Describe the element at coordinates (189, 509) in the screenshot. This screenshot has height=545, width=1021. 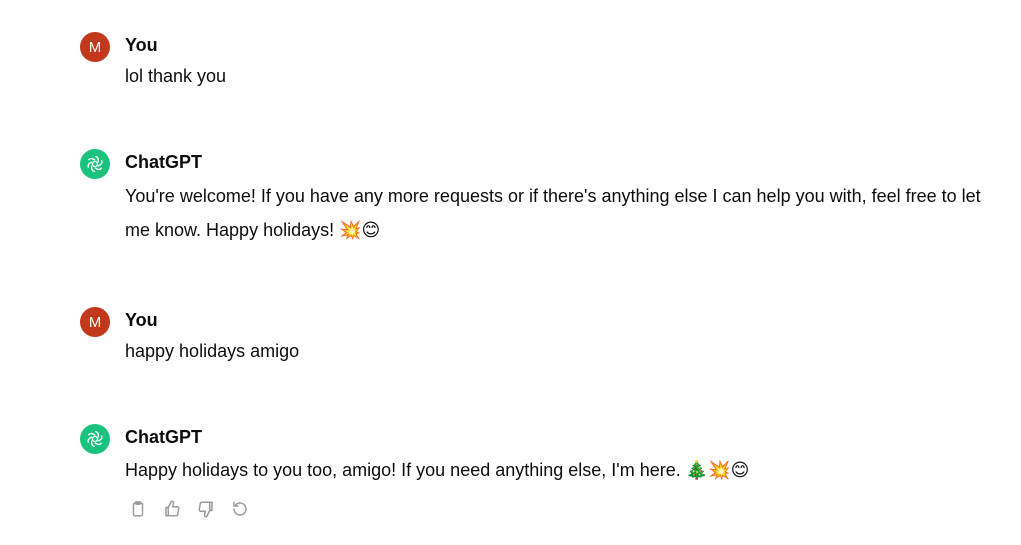
I see `message-actions` at that location.